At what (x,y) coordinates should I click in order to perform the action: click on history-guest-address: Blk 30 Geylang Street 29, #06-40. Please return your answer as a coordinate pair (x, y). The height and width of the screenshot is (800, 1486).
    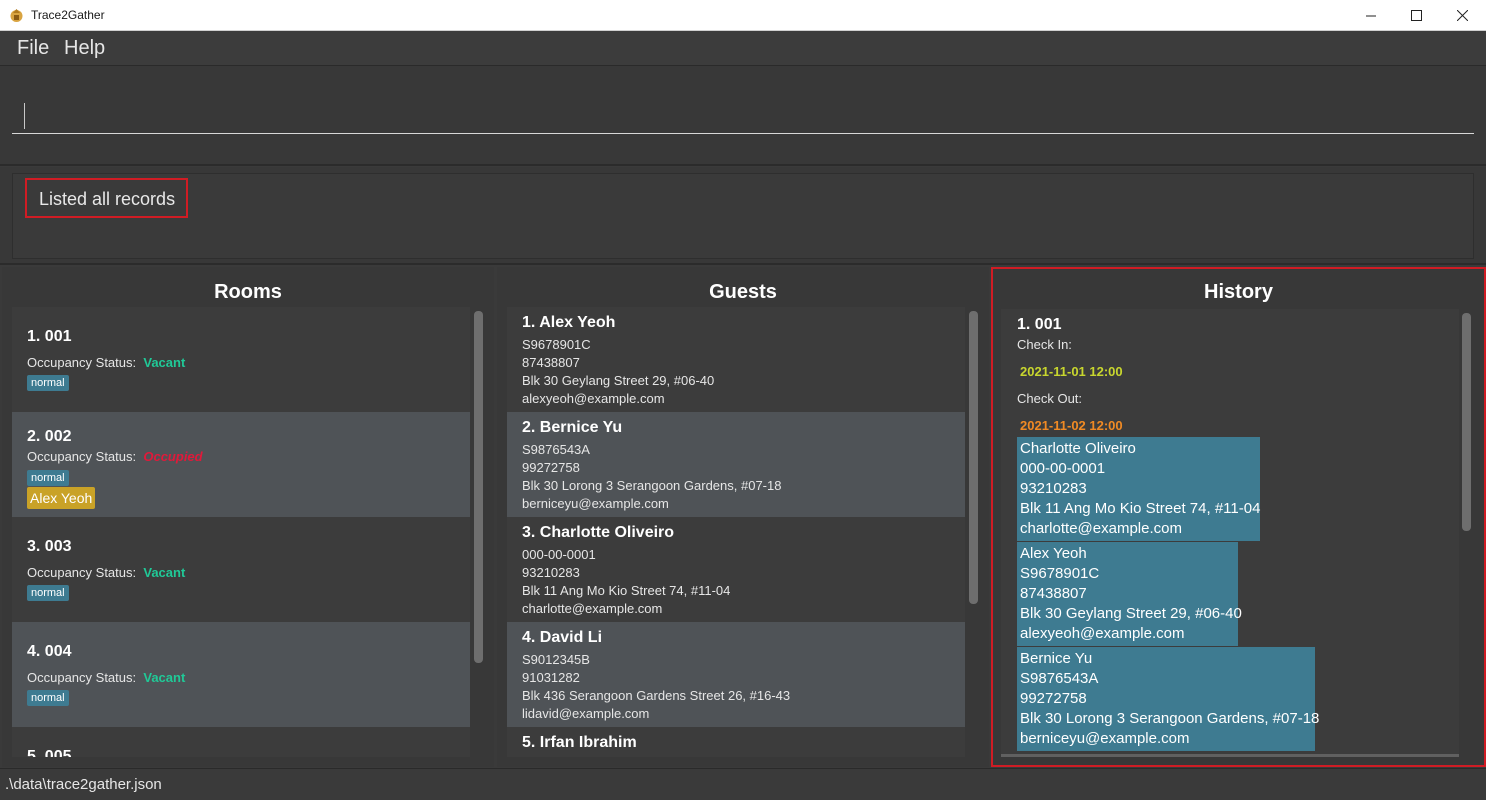
    Looking at the image, I should click on (1131, 613).